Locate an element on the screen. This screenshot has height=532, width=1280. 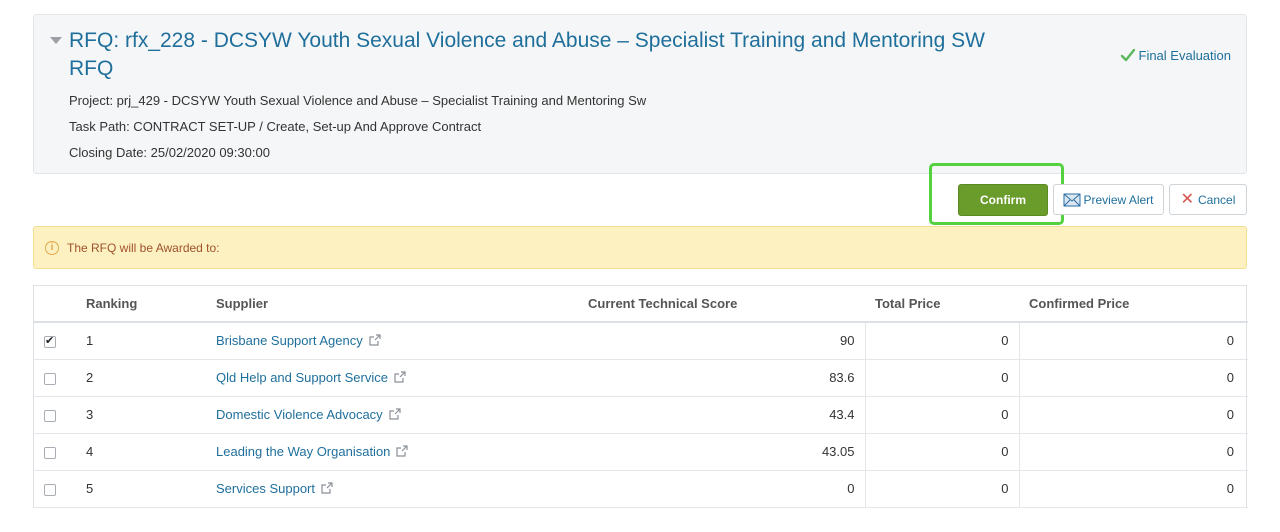
ranking-cell: 5 is located at coordinates (141, 489).